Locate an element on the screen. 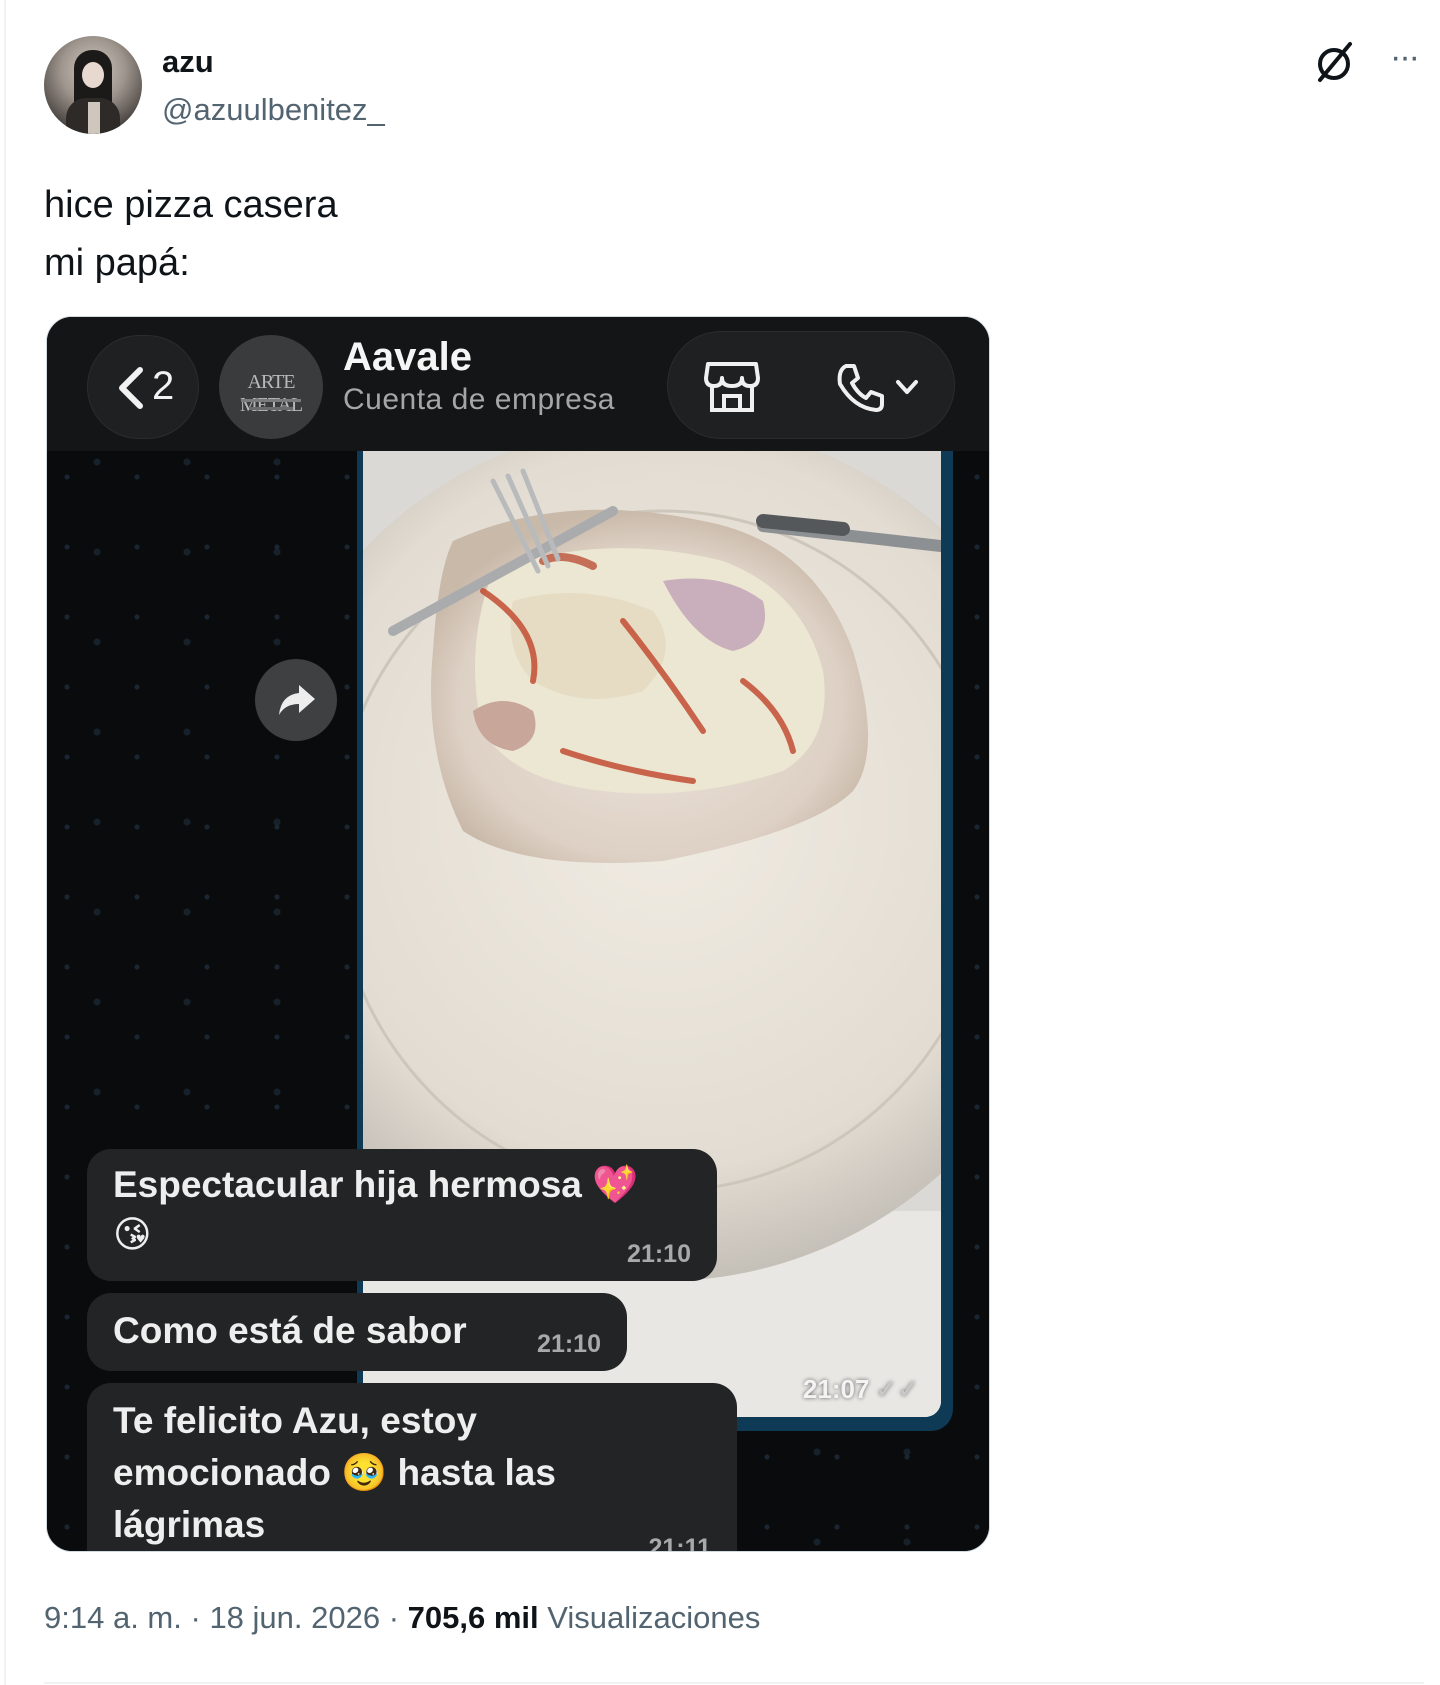 This screenshot has height=1685, width=1440. photo-time: 21:07 ✓✓ is located at coordinates (861, 1389).